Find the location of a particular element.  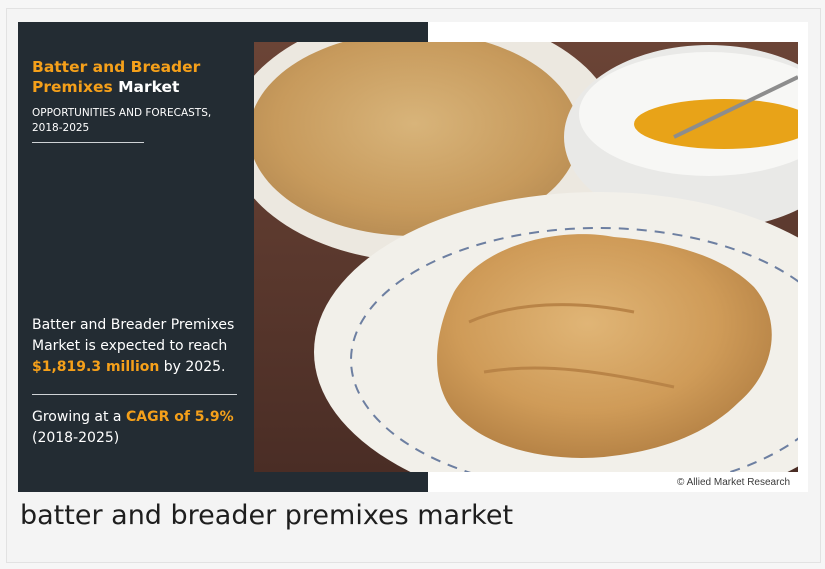

divider is located at coordinates (88, 142).